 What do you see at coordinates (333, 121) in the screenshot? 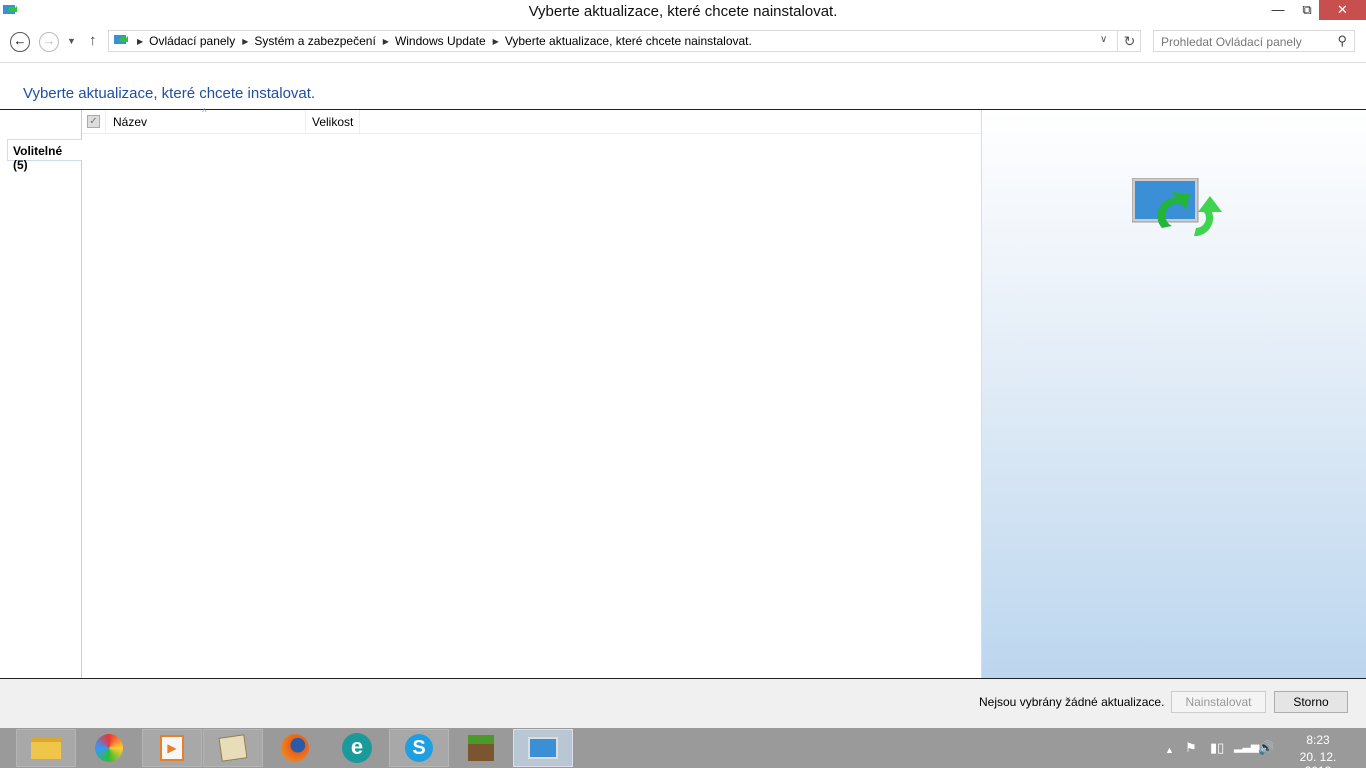
I see `column-size: Velikost` at bounding box center [333, 121].